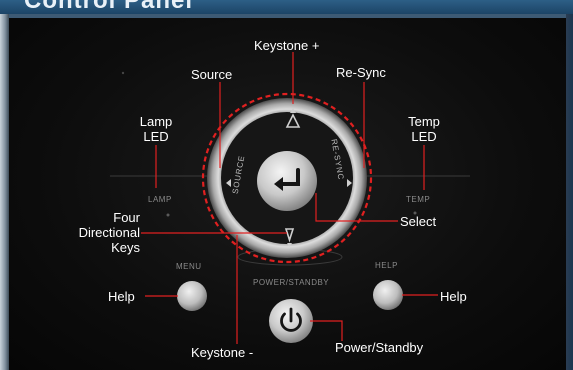 The width and height of the screenshot is (573, 370). What do you see at coordinates (125, 247) in the screenshot?
I see `callout-four-keys-line3: Keys` at bounding box center [125, 247].